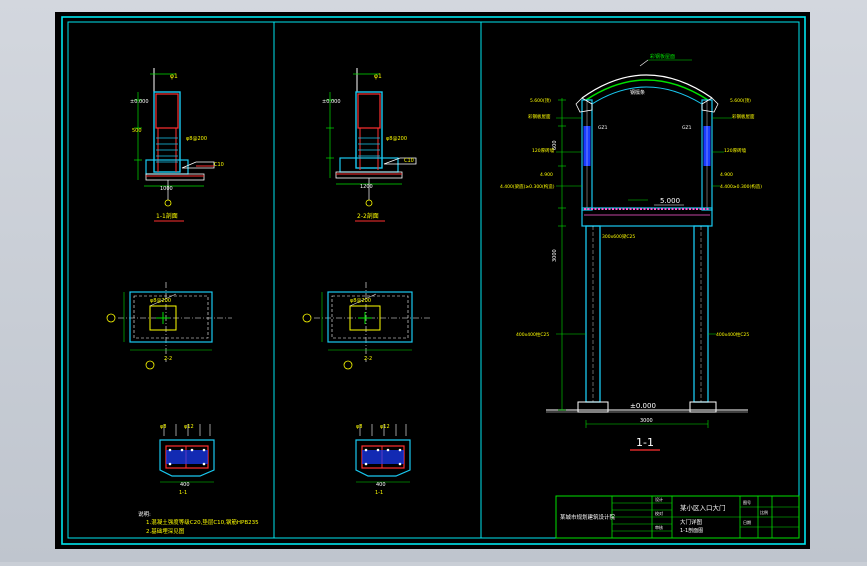 The width and height of the screenshot is (867, 566). Describe the element at coordinates (588, 517) in the screenshot. I see `title-company: 某城市规划建筑设计院` at that location.